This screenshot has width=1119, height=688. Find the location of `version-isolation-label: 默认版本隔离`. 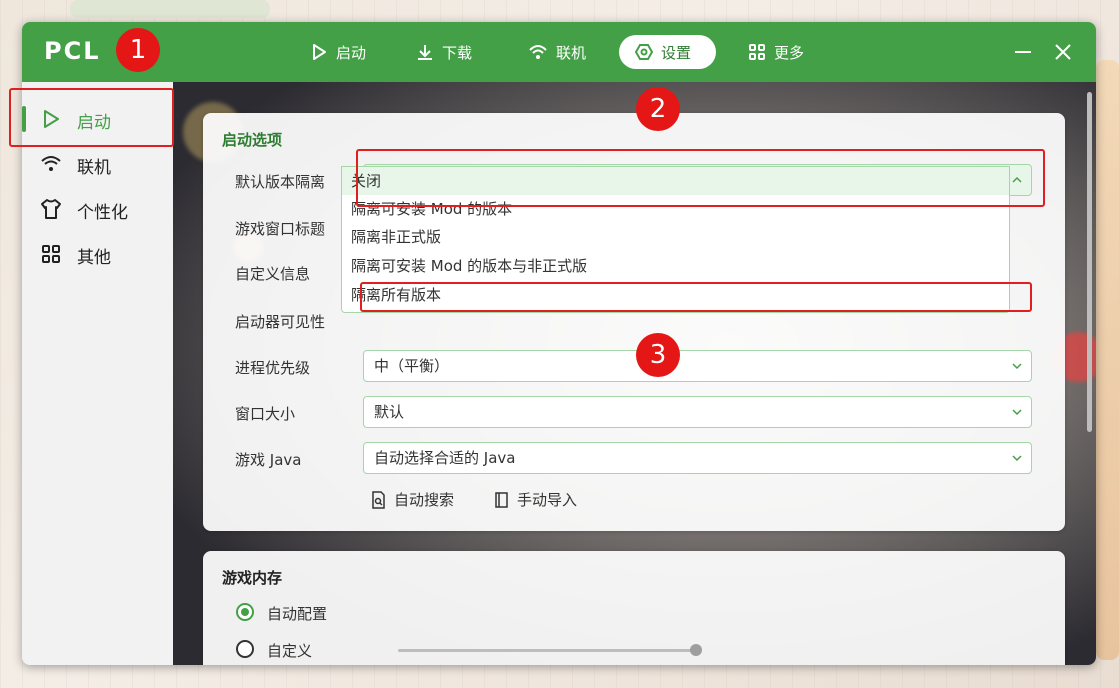

version-isolation-label: 默认版本隔离 is located at coordinates (280, 182).